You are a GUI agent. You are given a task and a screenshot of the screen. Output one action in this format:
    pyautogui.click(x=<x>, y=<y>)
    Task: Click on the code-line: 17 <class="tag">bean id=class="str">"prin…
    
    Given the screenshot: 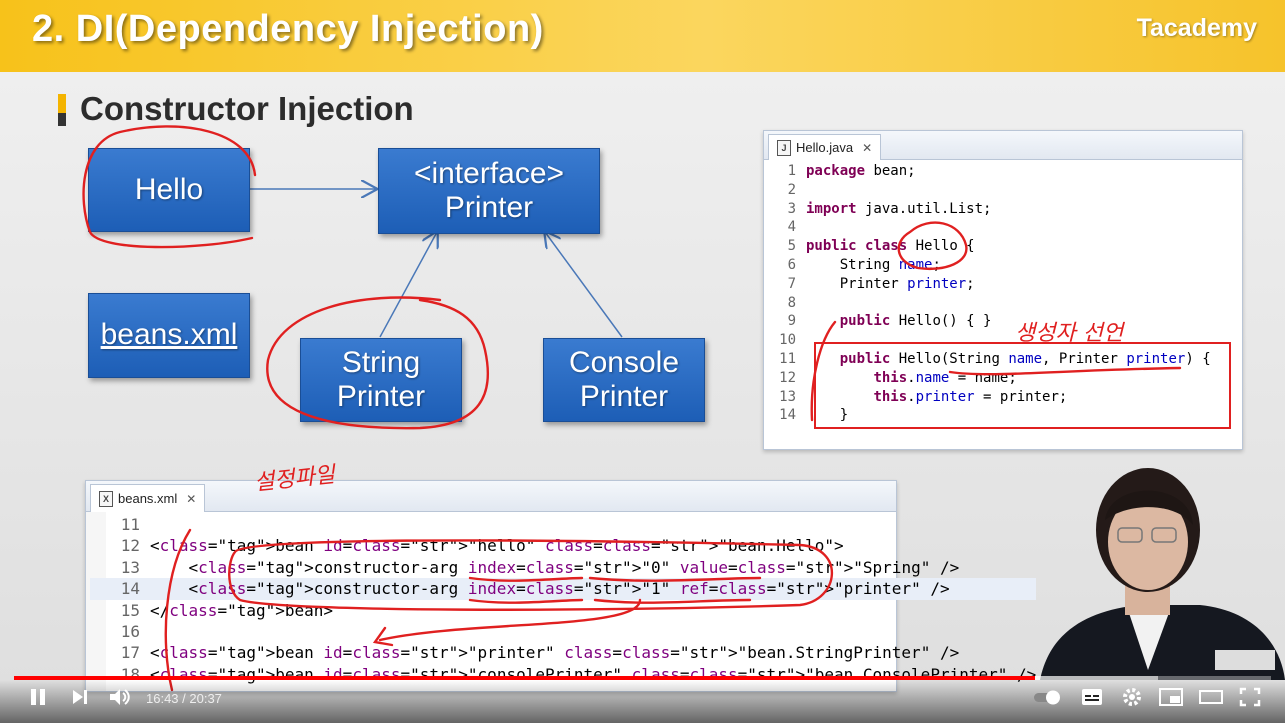 What is the action you would take?
    pyautogui.click(x=563, y=652)
    